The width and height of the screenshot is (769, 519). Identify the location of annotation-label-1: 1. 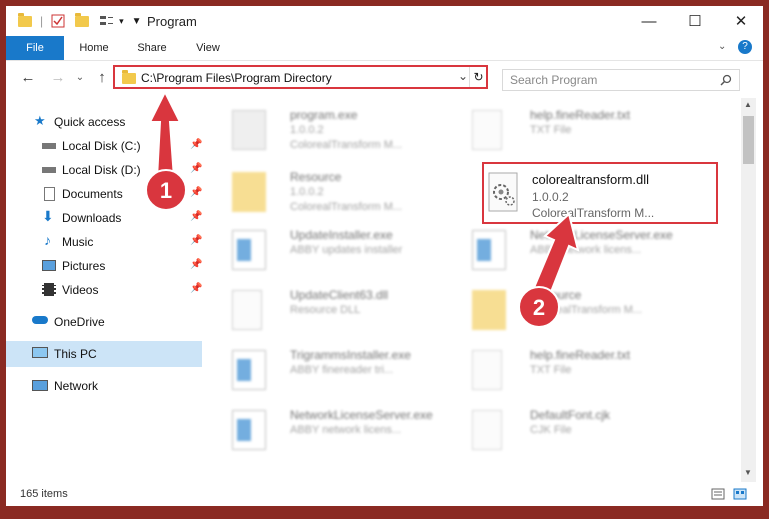
(166, 190).